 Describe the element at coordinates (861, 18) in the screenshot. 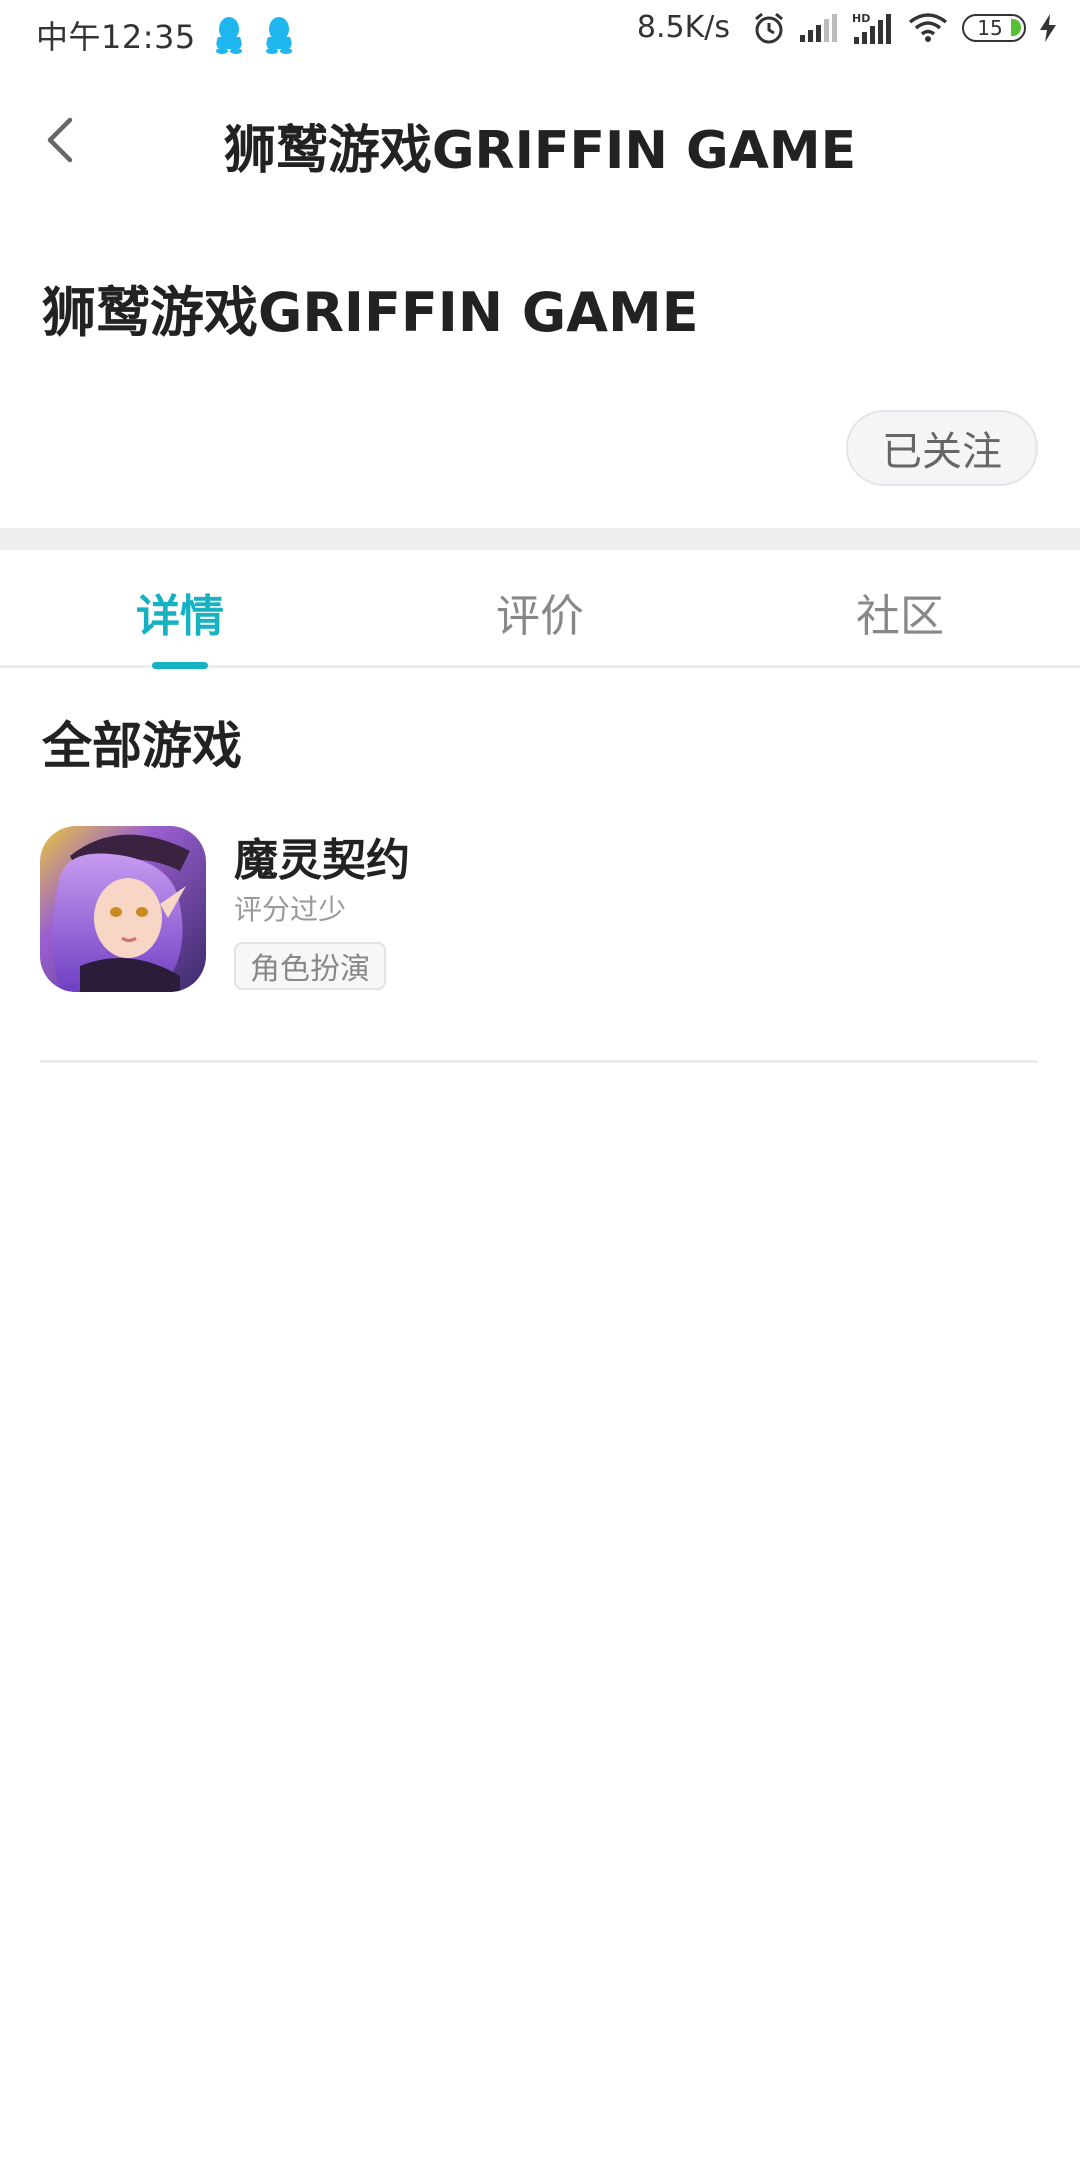

I see `network-label: HD` at that location.